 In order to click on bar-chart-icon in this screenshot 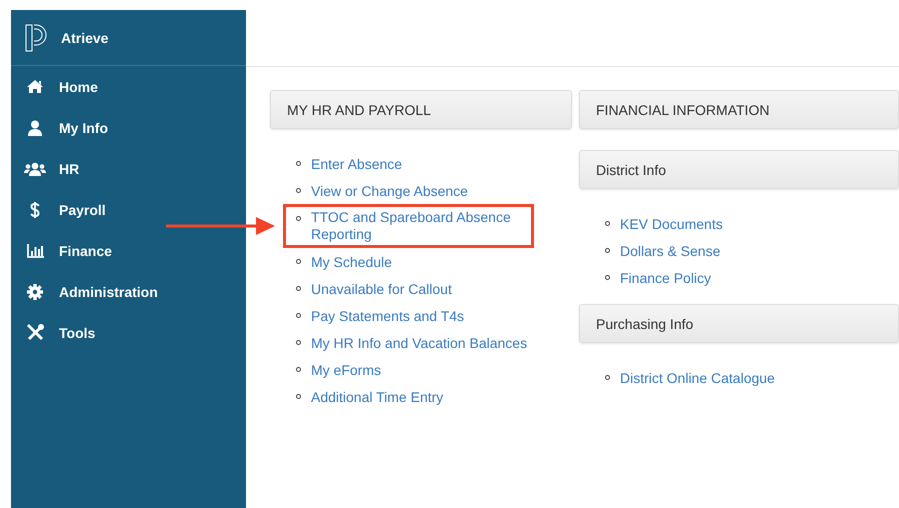, I will do `click(35, 251)`.